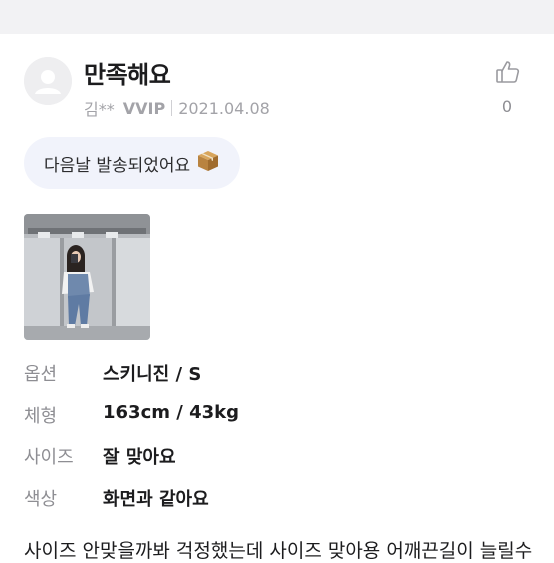  I want to click on like-button, so click(508, 72).